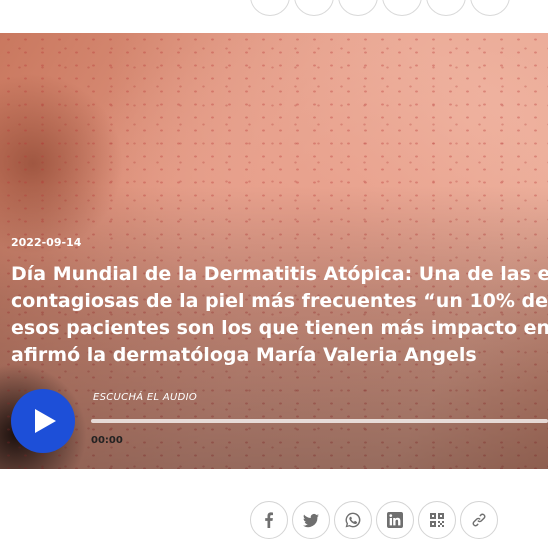 The height and width of the screenshot is (548, 548). Describe the element at coordinates (107, 440) in the screenshot. I see `audio-time: 00:00` at that location.